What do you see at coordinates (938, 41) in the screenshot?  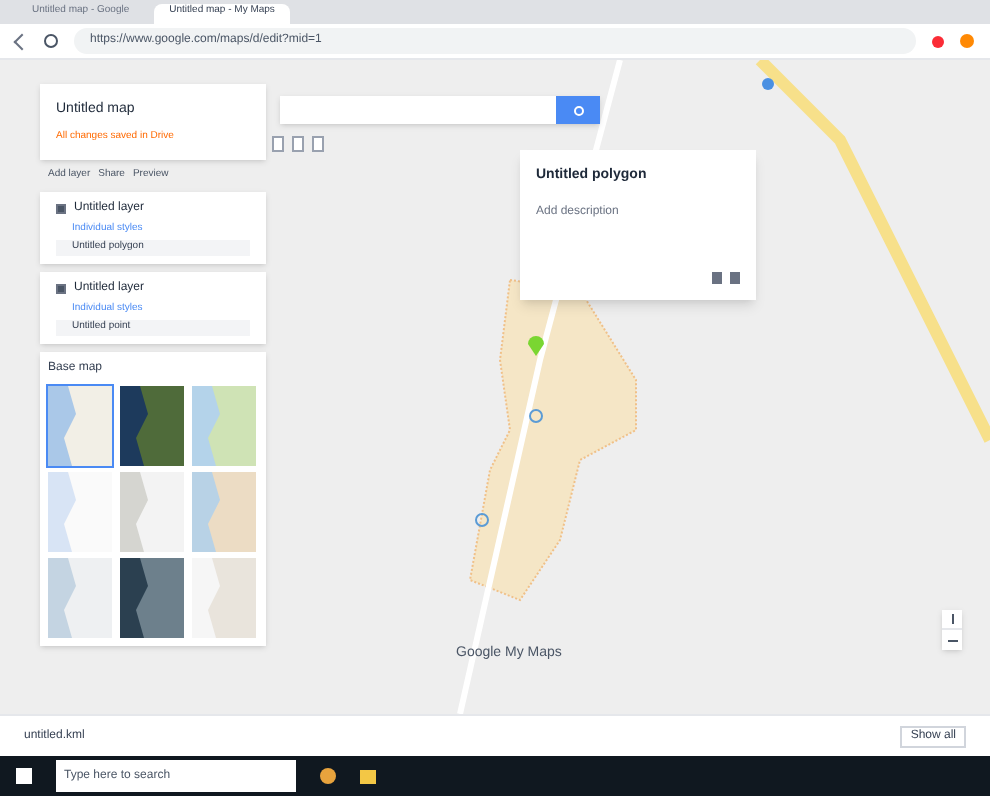 I see `extension-icon` at bounding box center [938, 41].